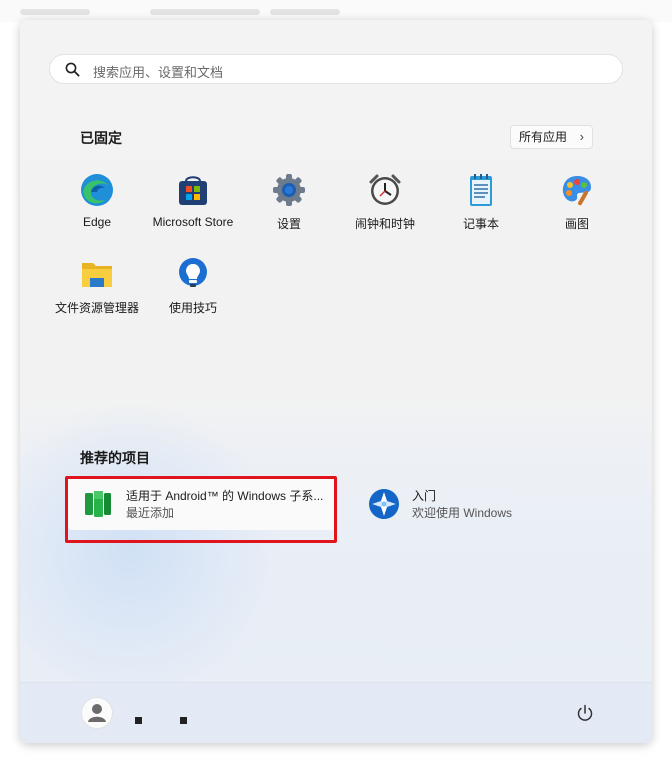  I want to click on app-label: 使用技巧, so click(192, 308).